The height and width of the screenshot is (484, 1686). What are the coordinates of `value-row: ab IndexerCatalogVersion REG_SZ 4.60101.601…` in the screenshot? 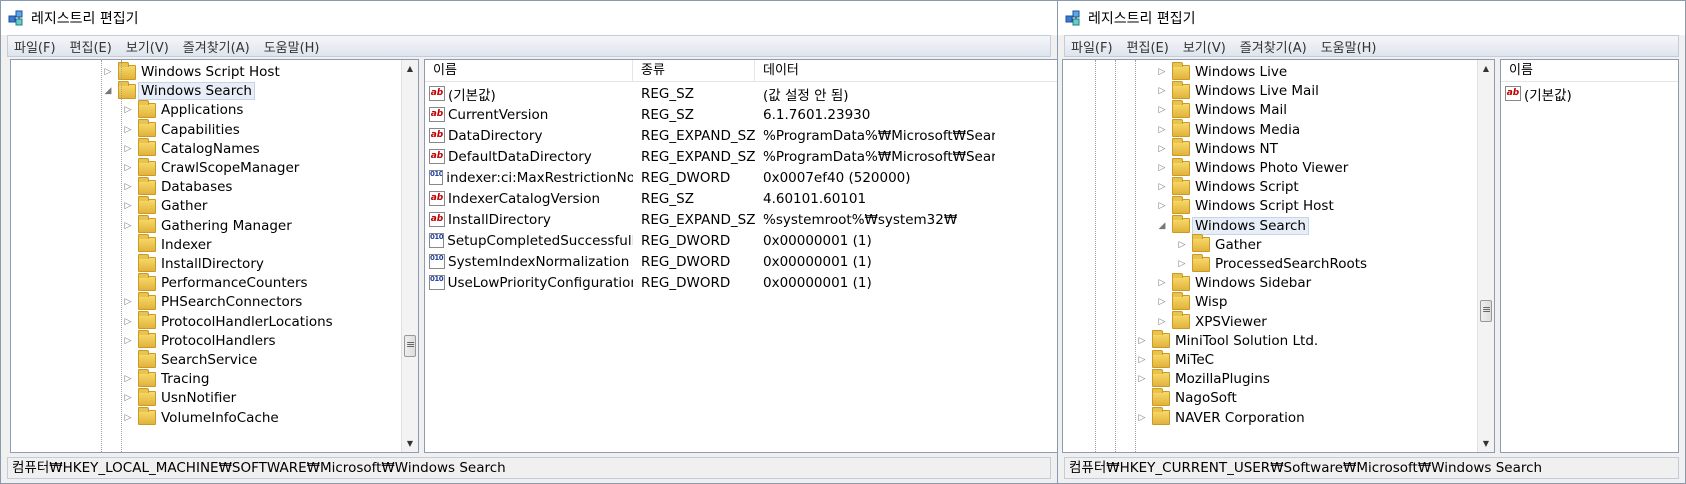 It's located at (741, 198).